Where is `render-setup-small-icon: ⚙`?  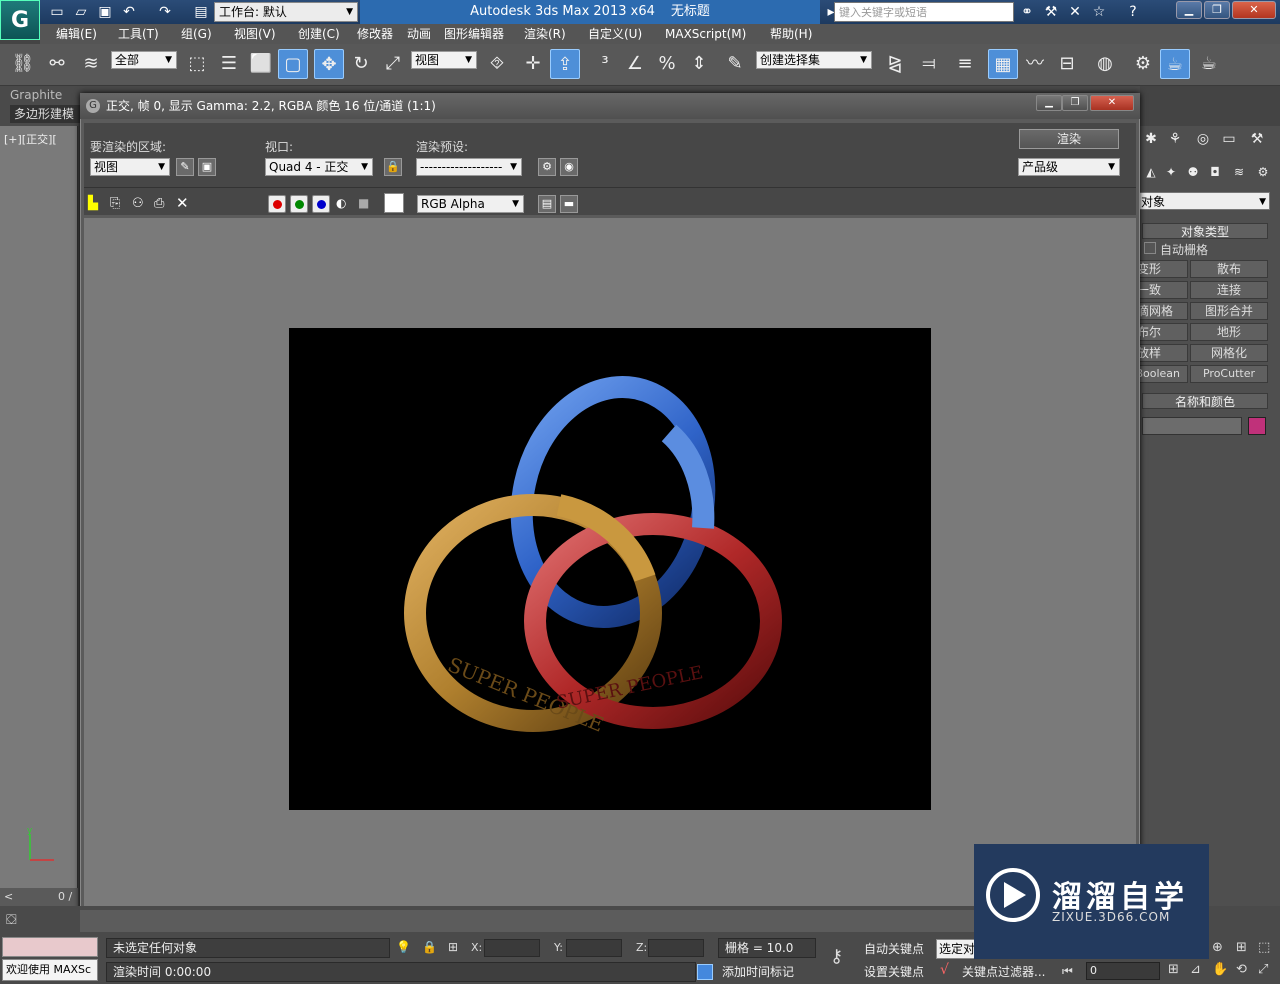
render-setup-small-icon: ⚙ is located at coordinates (547, 167).